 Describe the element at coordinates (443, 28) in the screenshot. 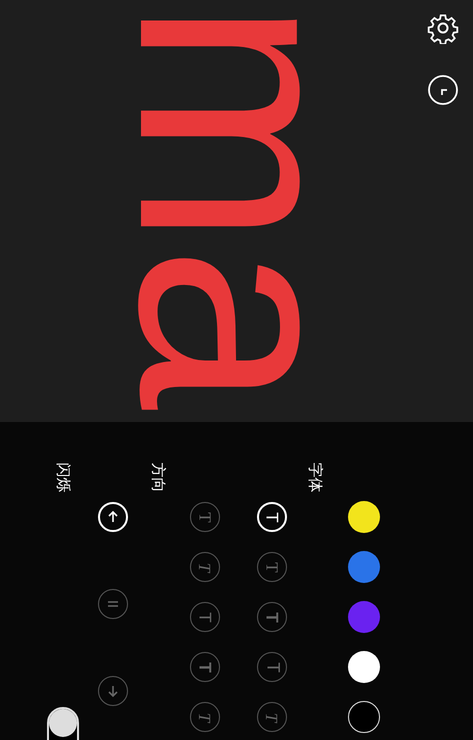

I see `settings-icon` at that location.